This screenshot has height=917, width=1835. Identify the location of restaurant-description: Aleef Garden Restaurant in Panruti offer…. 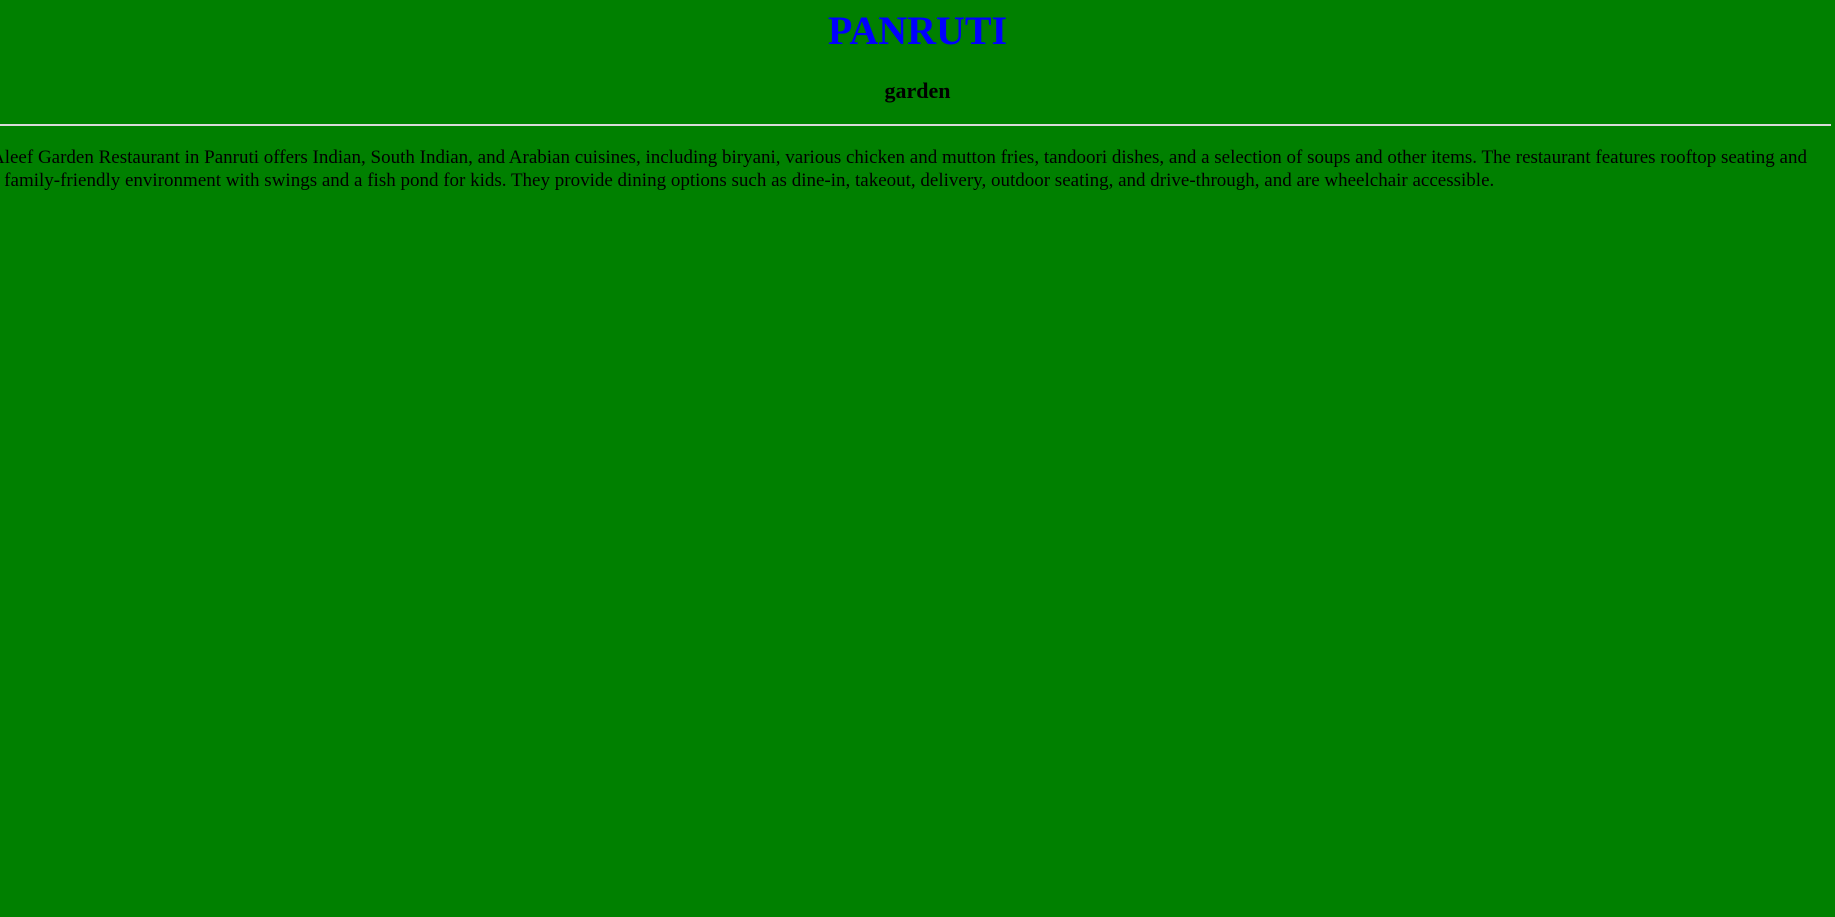
(903, 169).